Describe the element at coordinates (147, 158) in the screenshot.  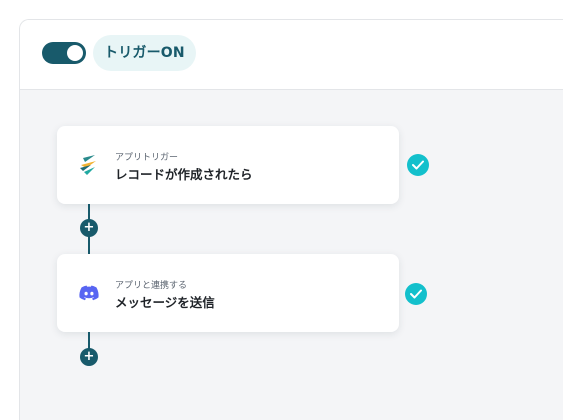
I see `step-category-label: アプリトリガー` at that location.